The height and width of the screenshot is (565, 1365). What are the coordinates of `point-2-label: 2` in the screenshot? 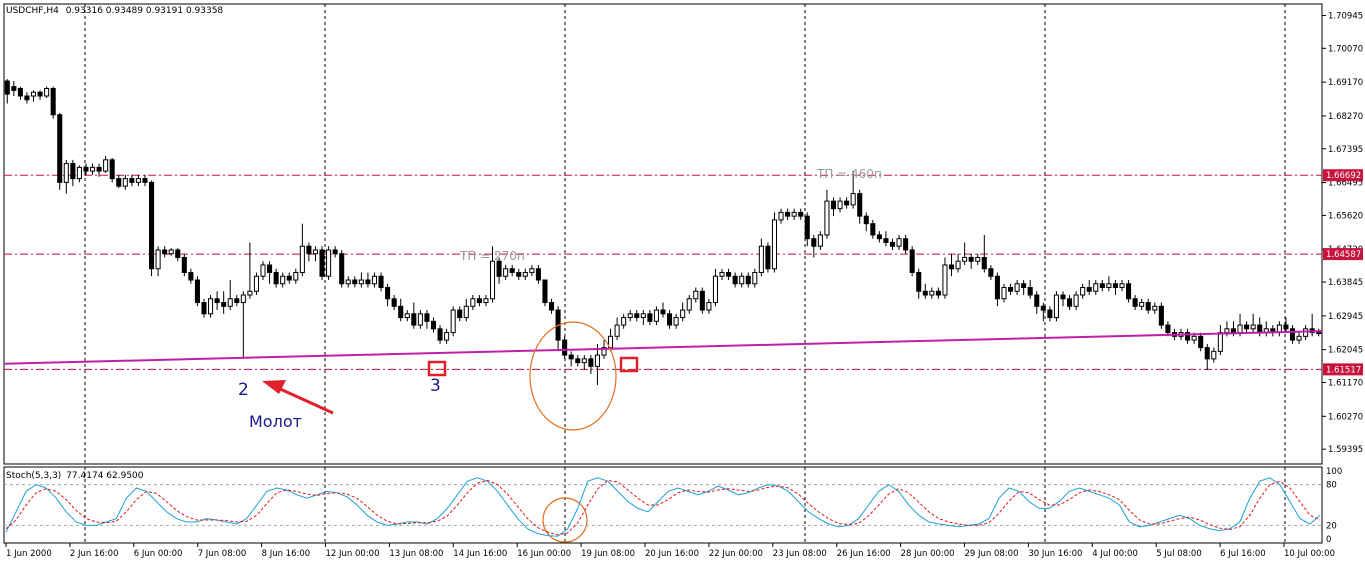 It's located at (243, 390).